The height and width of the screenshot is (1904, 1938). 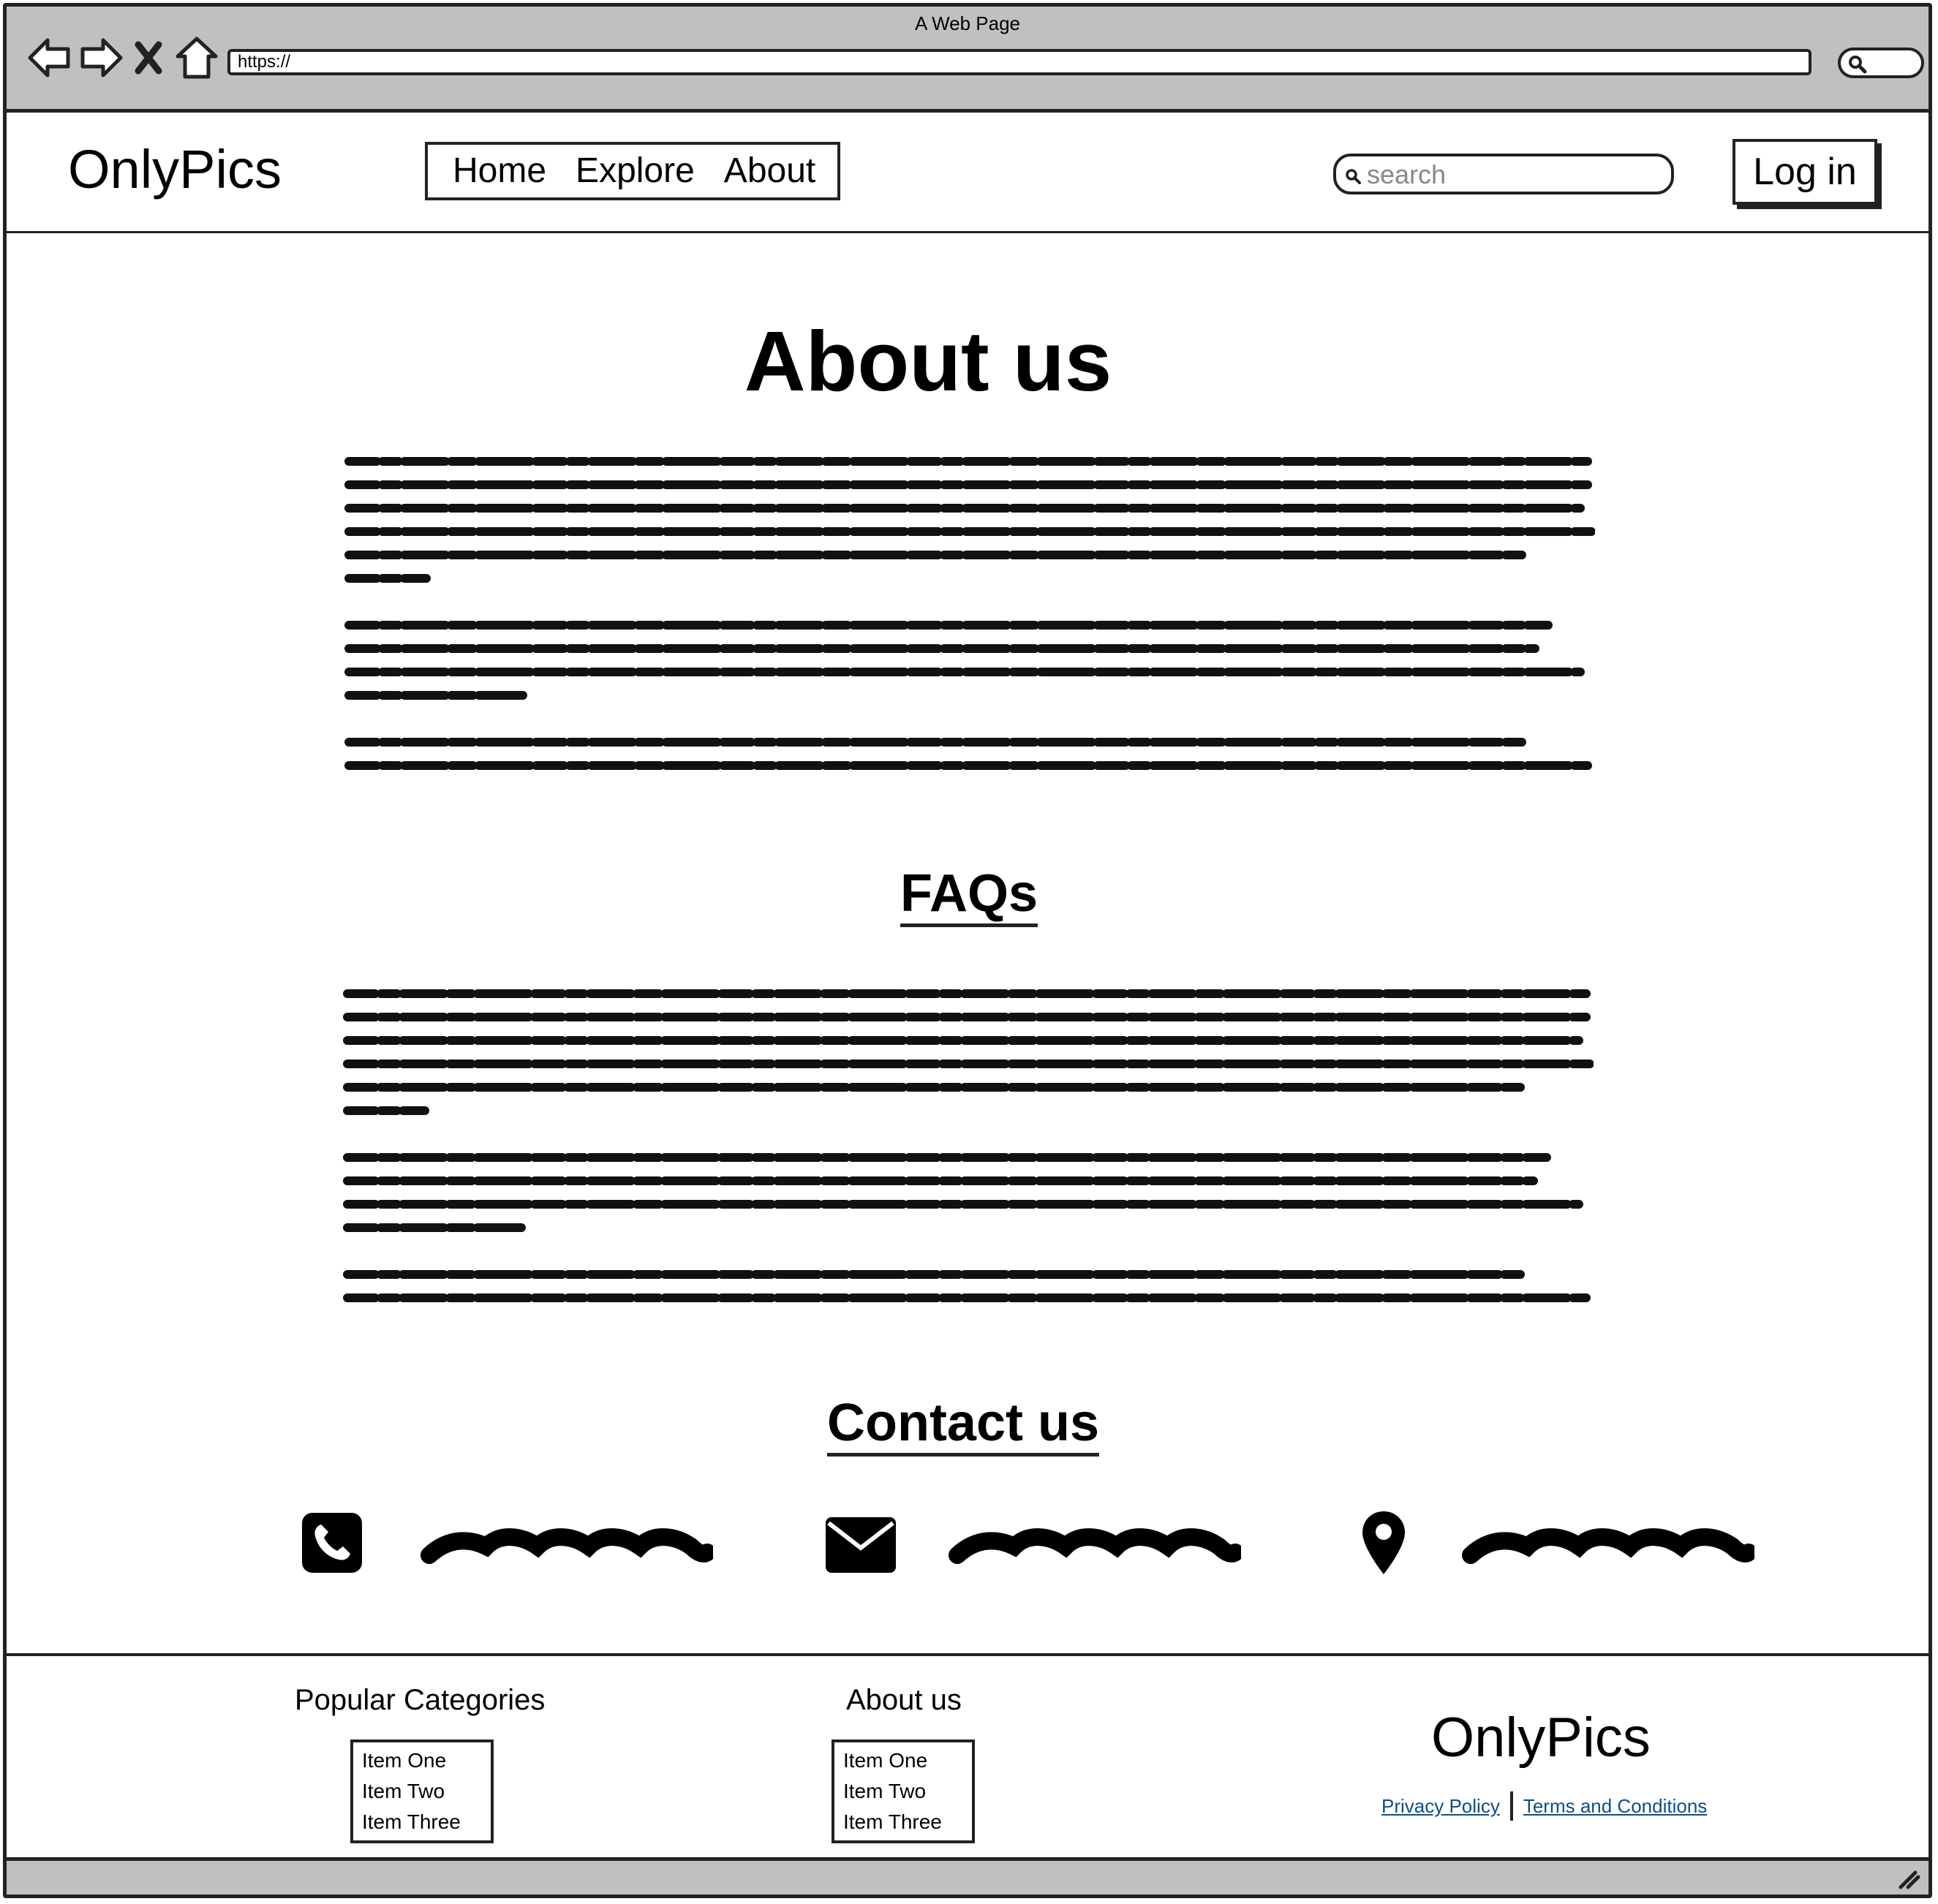 I want to click on stop-icon, so click(x=148, y=57).